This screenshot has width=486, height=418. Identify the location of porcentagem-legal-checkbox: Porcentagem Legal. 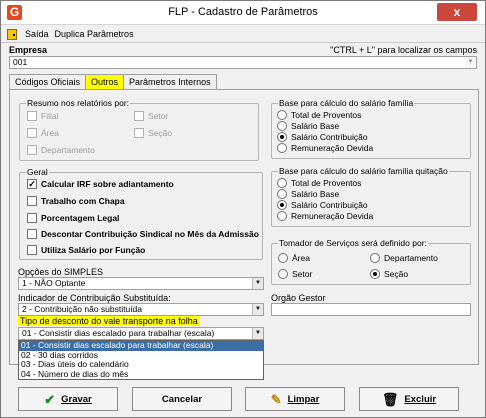
(73, 218).